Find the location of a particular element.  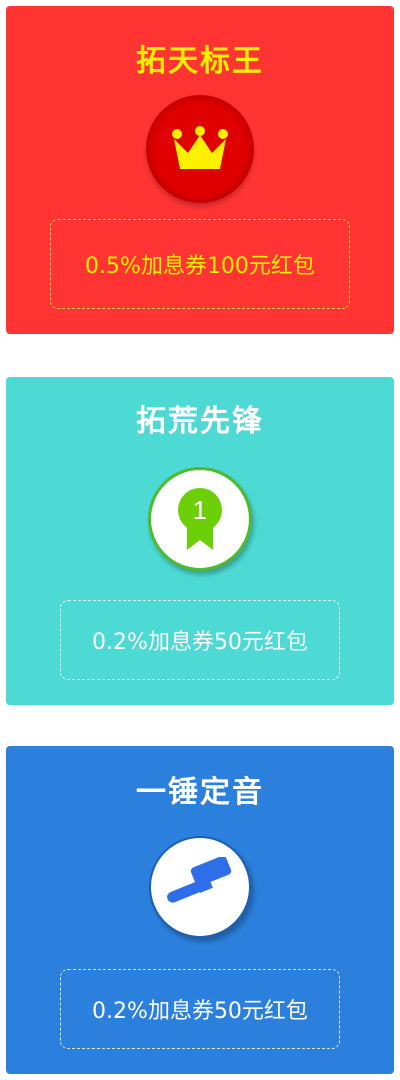

gavel-badge is located at coordinates (200, 887).